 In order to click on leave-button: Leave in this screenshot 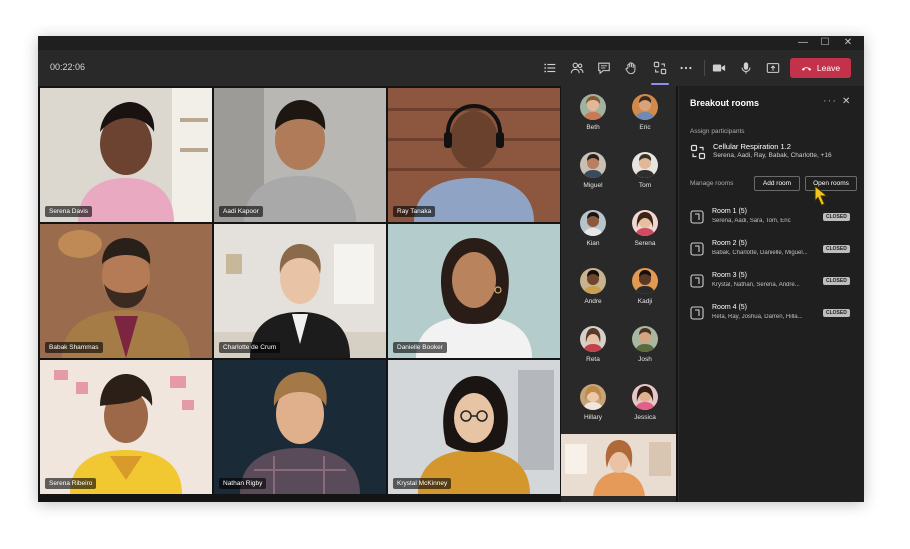, I will do `click(820, 68)`.